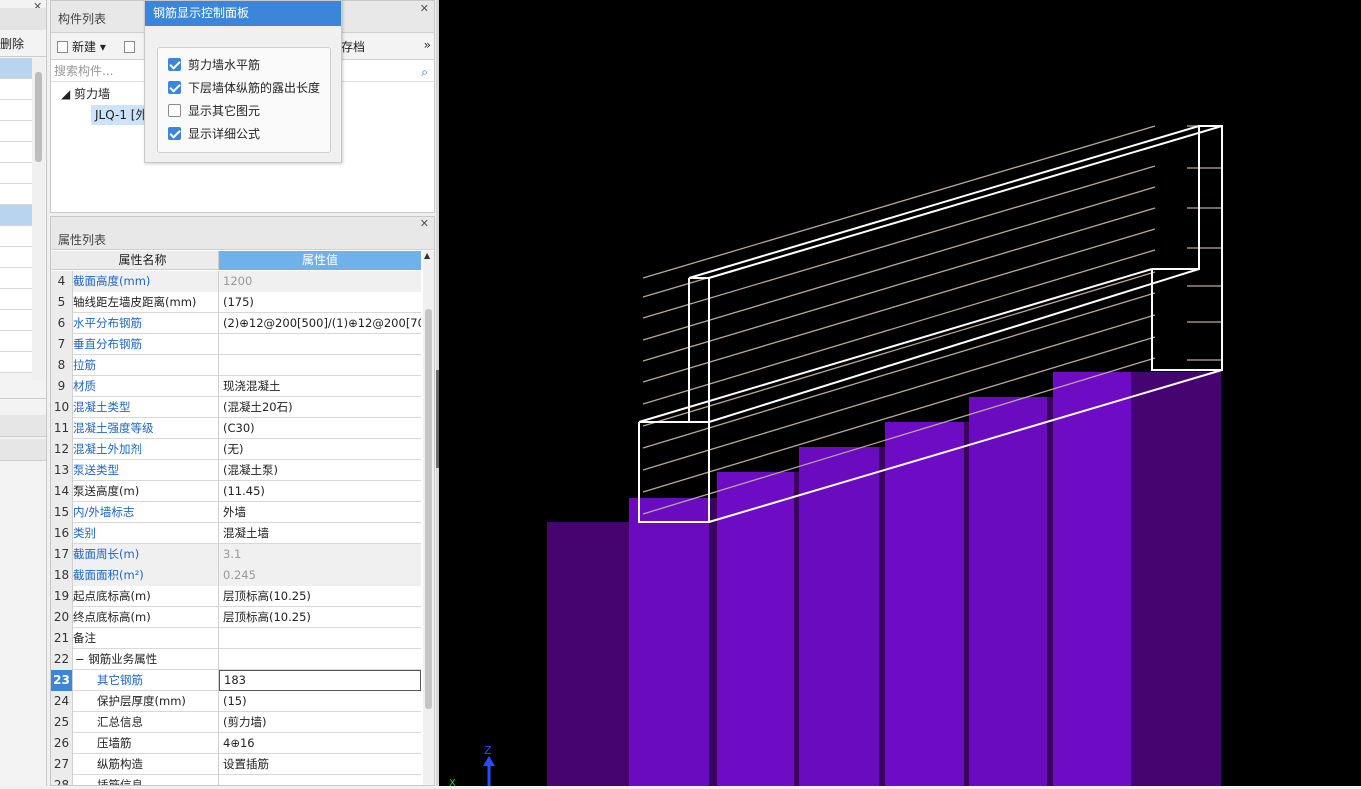  Describe the element at coordinates (38, 219) in the screenshot. I see `left-scrollbar` at that location.